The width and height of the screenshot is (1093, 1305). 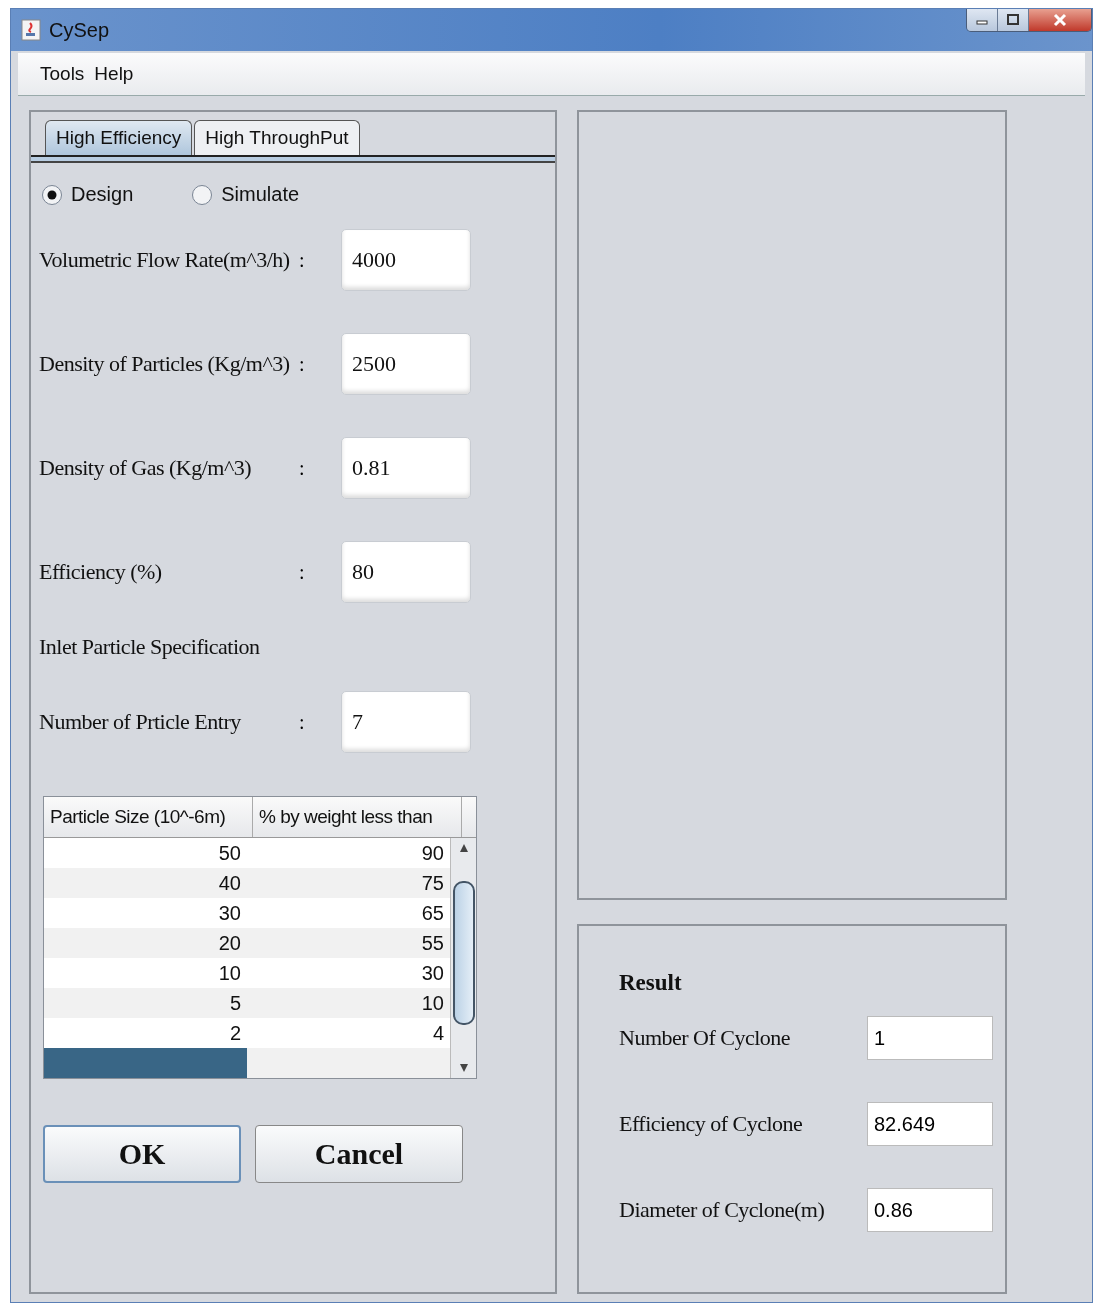 What do you see at coordinates (406, 468) in the screenshot?
I see `input-field: 0.81` at bounding box center [406, 468].